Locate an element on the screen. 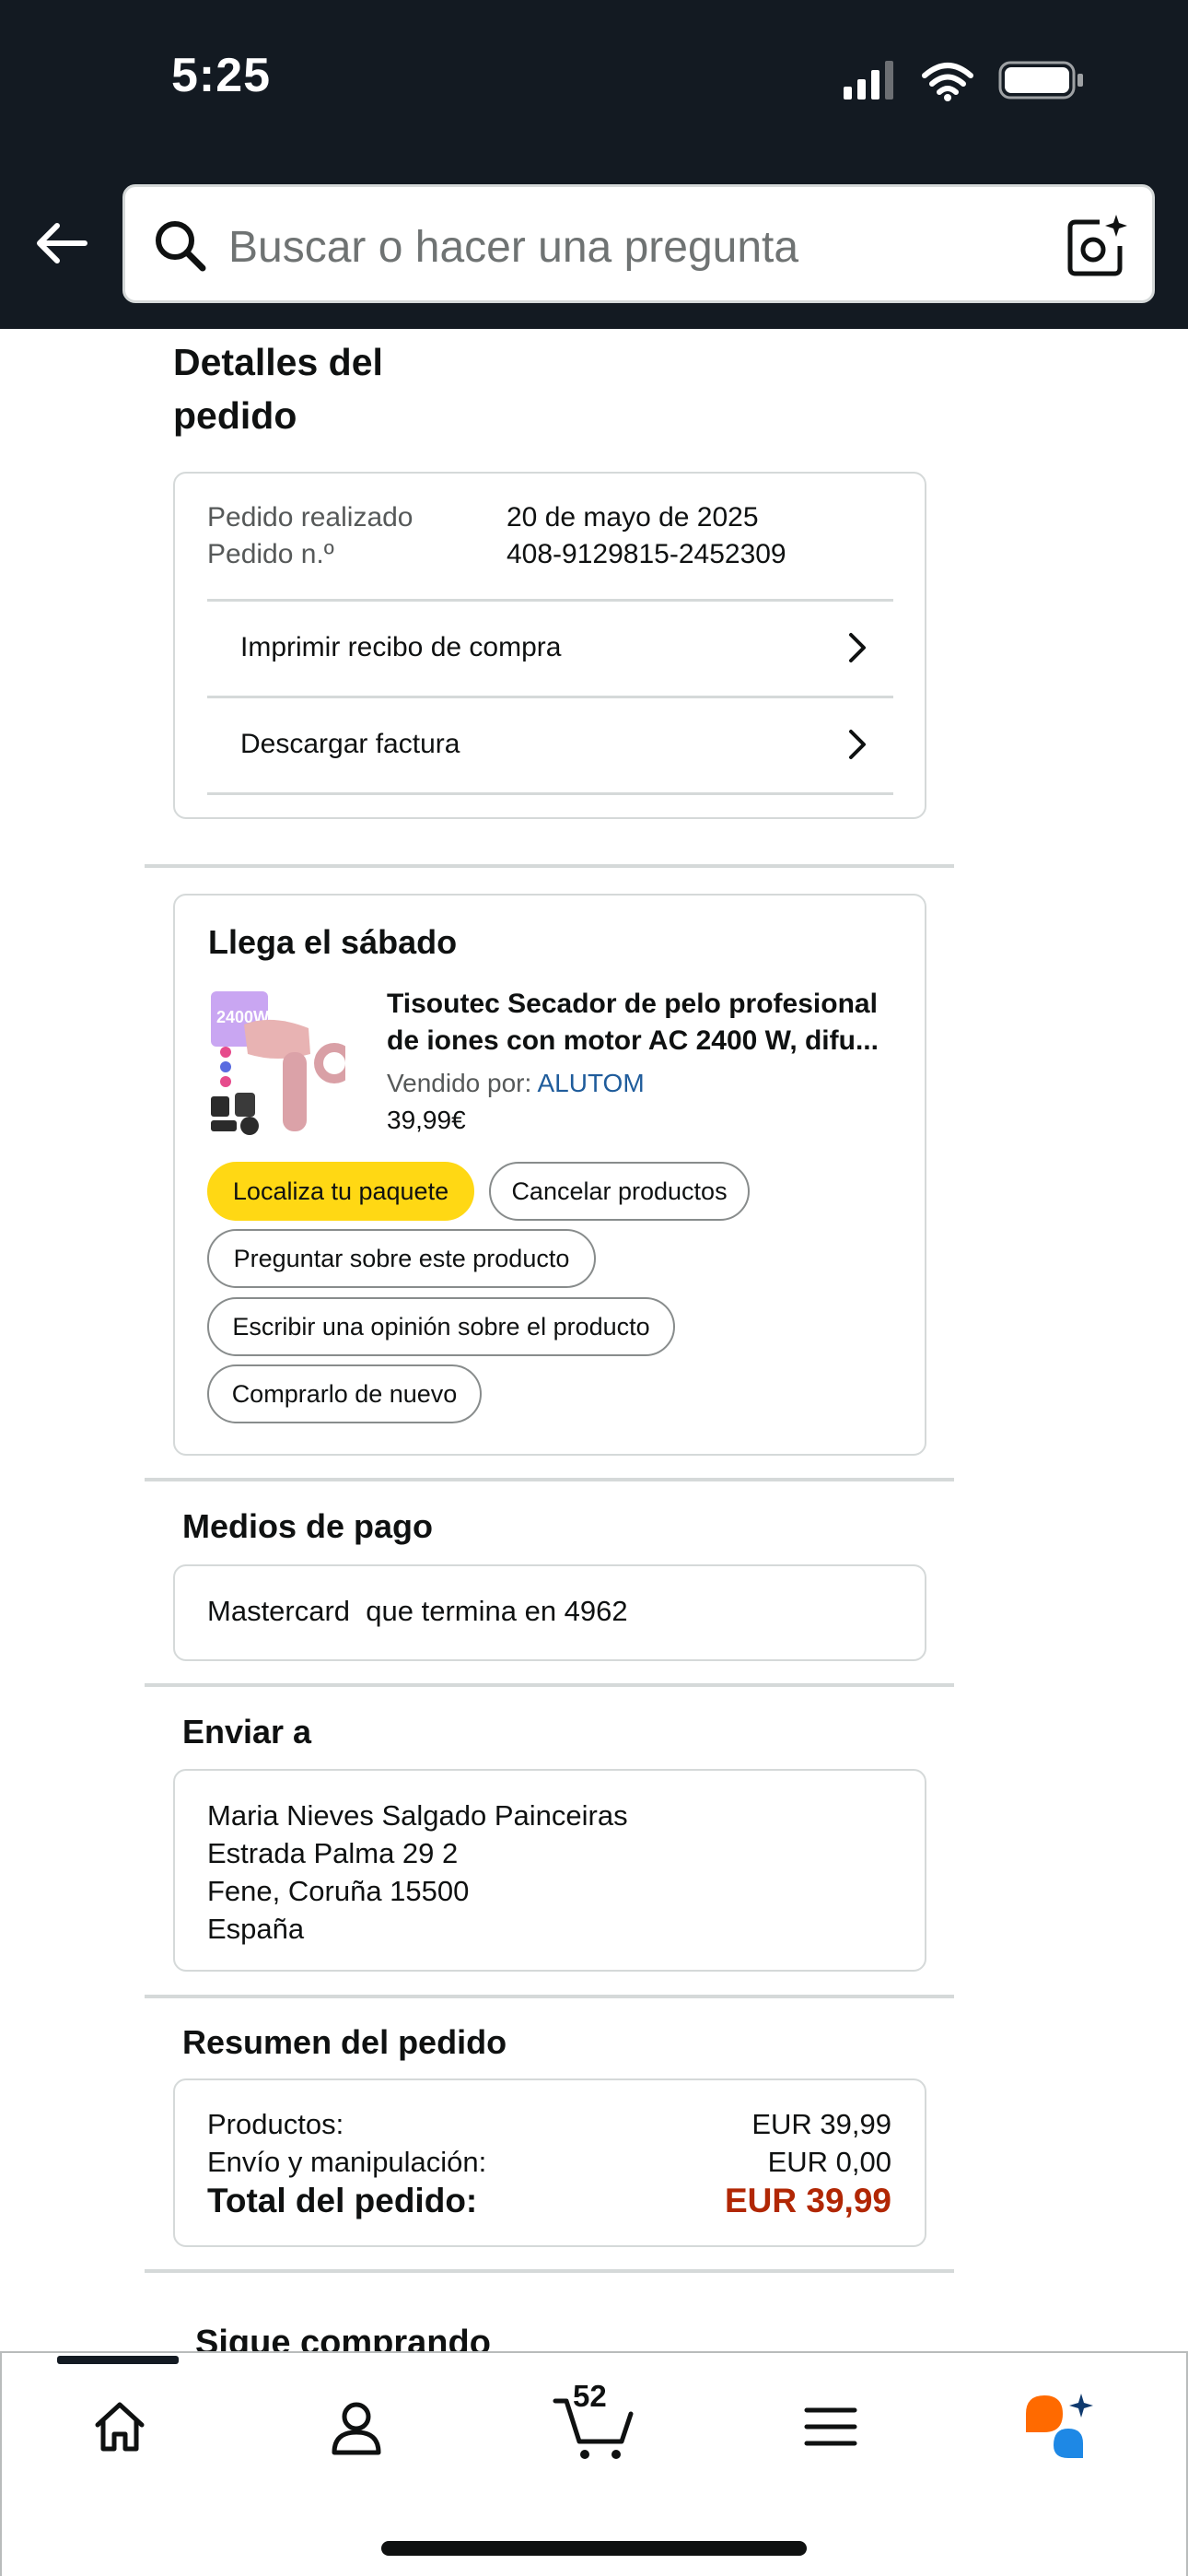 Image resolution: width=1188 pixels, height=2576 pixels. seller-link: ALUTOM is located at coordinates (590, 1083).